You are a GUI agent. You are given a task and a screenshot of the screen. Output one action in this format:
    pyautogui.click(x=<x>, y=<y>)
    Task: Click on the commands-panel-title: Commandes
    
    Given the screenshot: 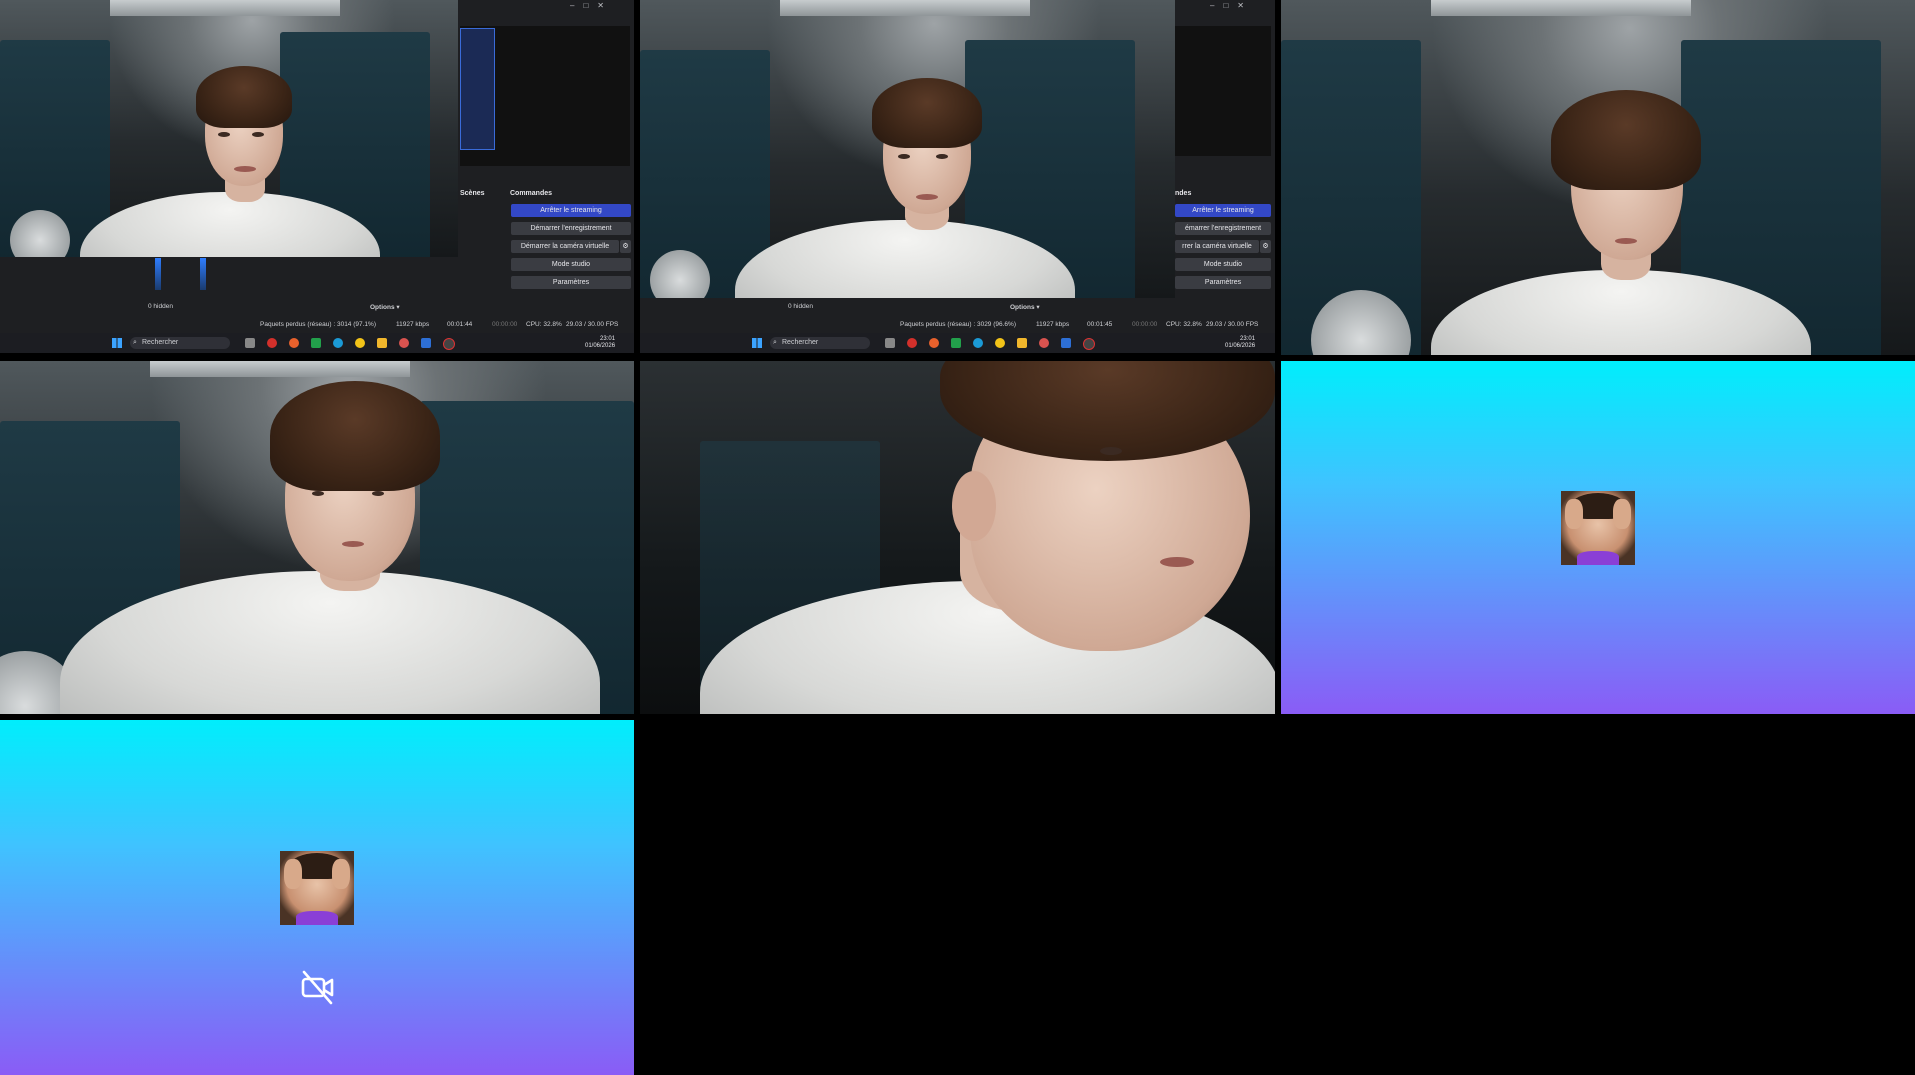 What is the action you would take?
    pyautogui.click(x=531, y=193)
    